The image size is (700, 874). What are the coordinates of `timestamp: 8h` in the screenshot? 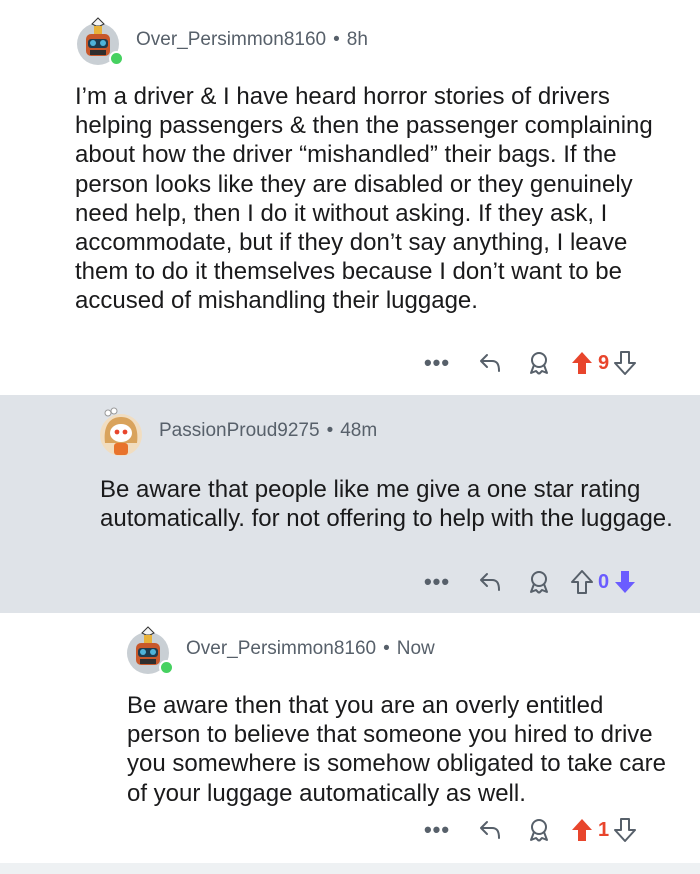 It's located at (357, 39).